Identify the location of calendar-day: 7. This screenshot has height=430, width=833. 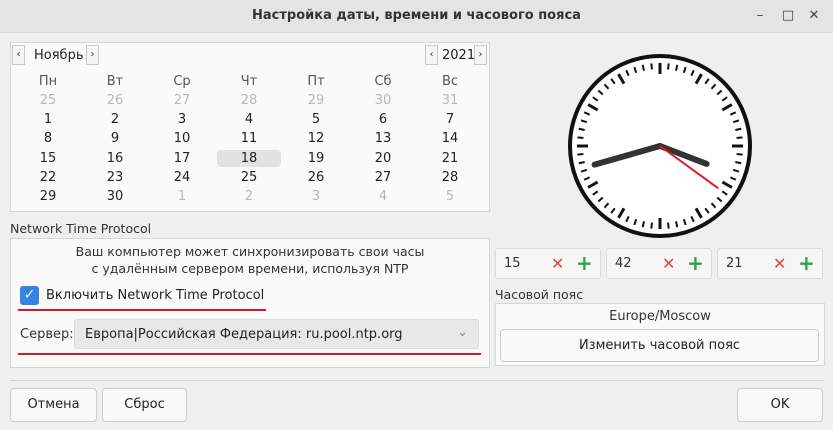
(450, 119).